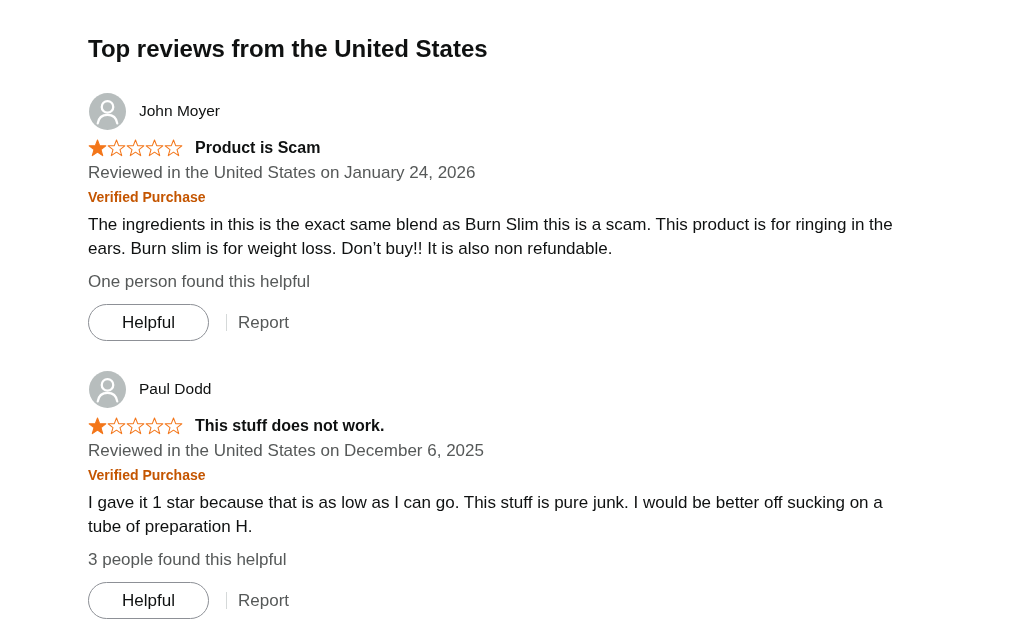 This screenshot has height=636, width=1017. Describe the element at coordinates (179, 111) in the screenshot. I see `reviewer-name: John Moyer` at that location.